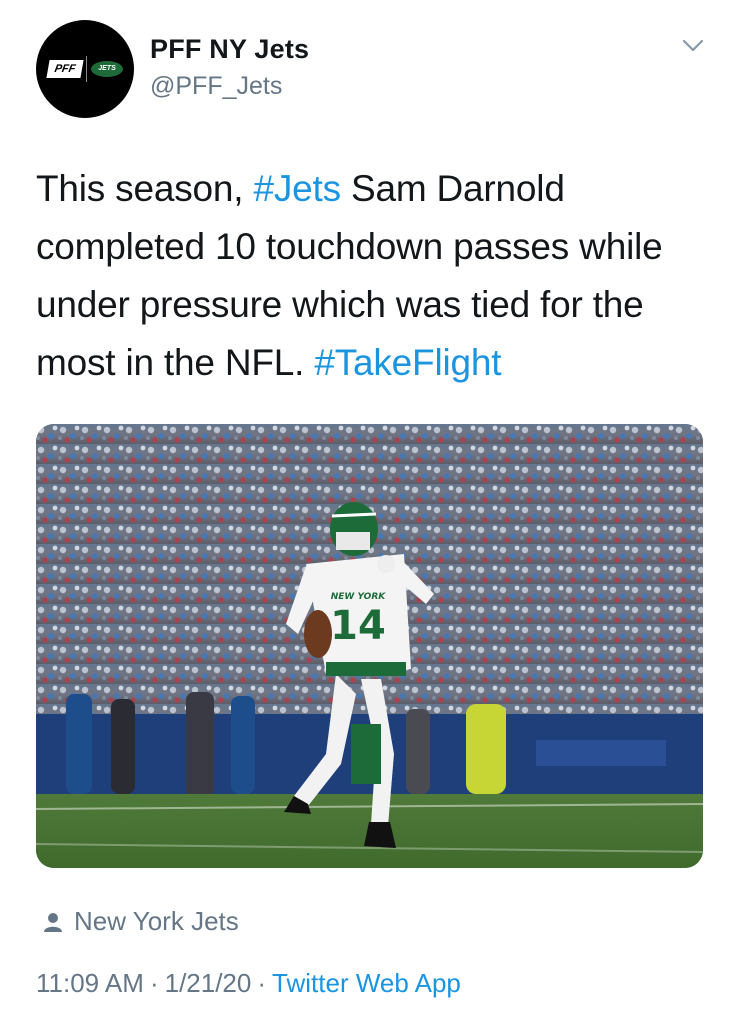  What do you see at coordinates (693, 46) in the screenshot?
I see `chevron-down-icon` at bounding box center [693, 46].